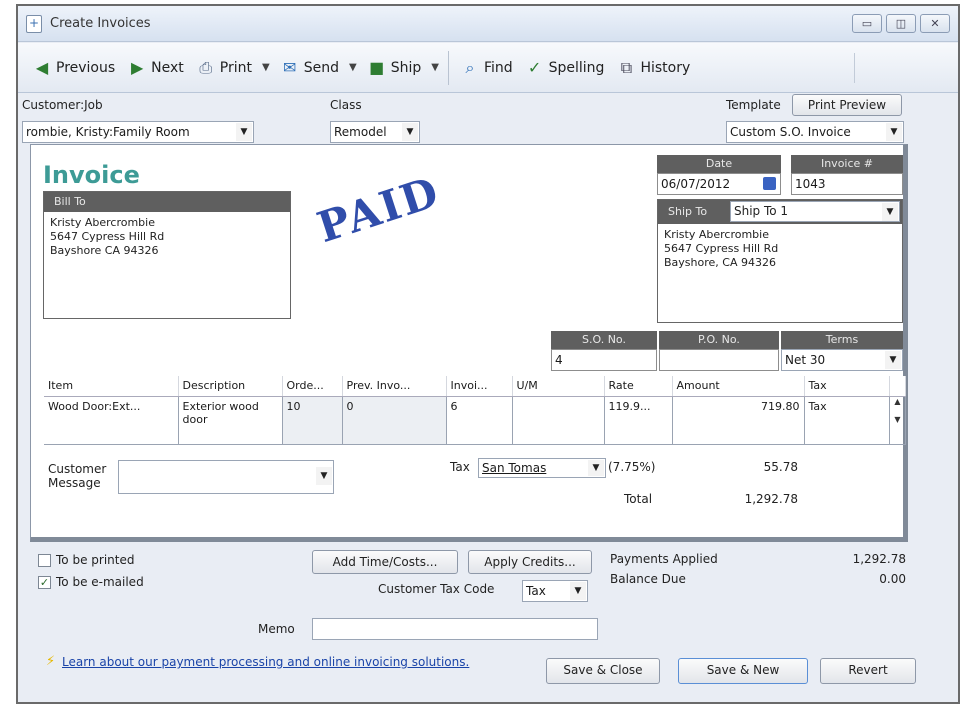 The height and width of the screenshot is (707, 972). What do you see at coordinates (847, 184) in the screenshot?
I see `invoice-number-field: 1043` at bounding box center [847, 184].